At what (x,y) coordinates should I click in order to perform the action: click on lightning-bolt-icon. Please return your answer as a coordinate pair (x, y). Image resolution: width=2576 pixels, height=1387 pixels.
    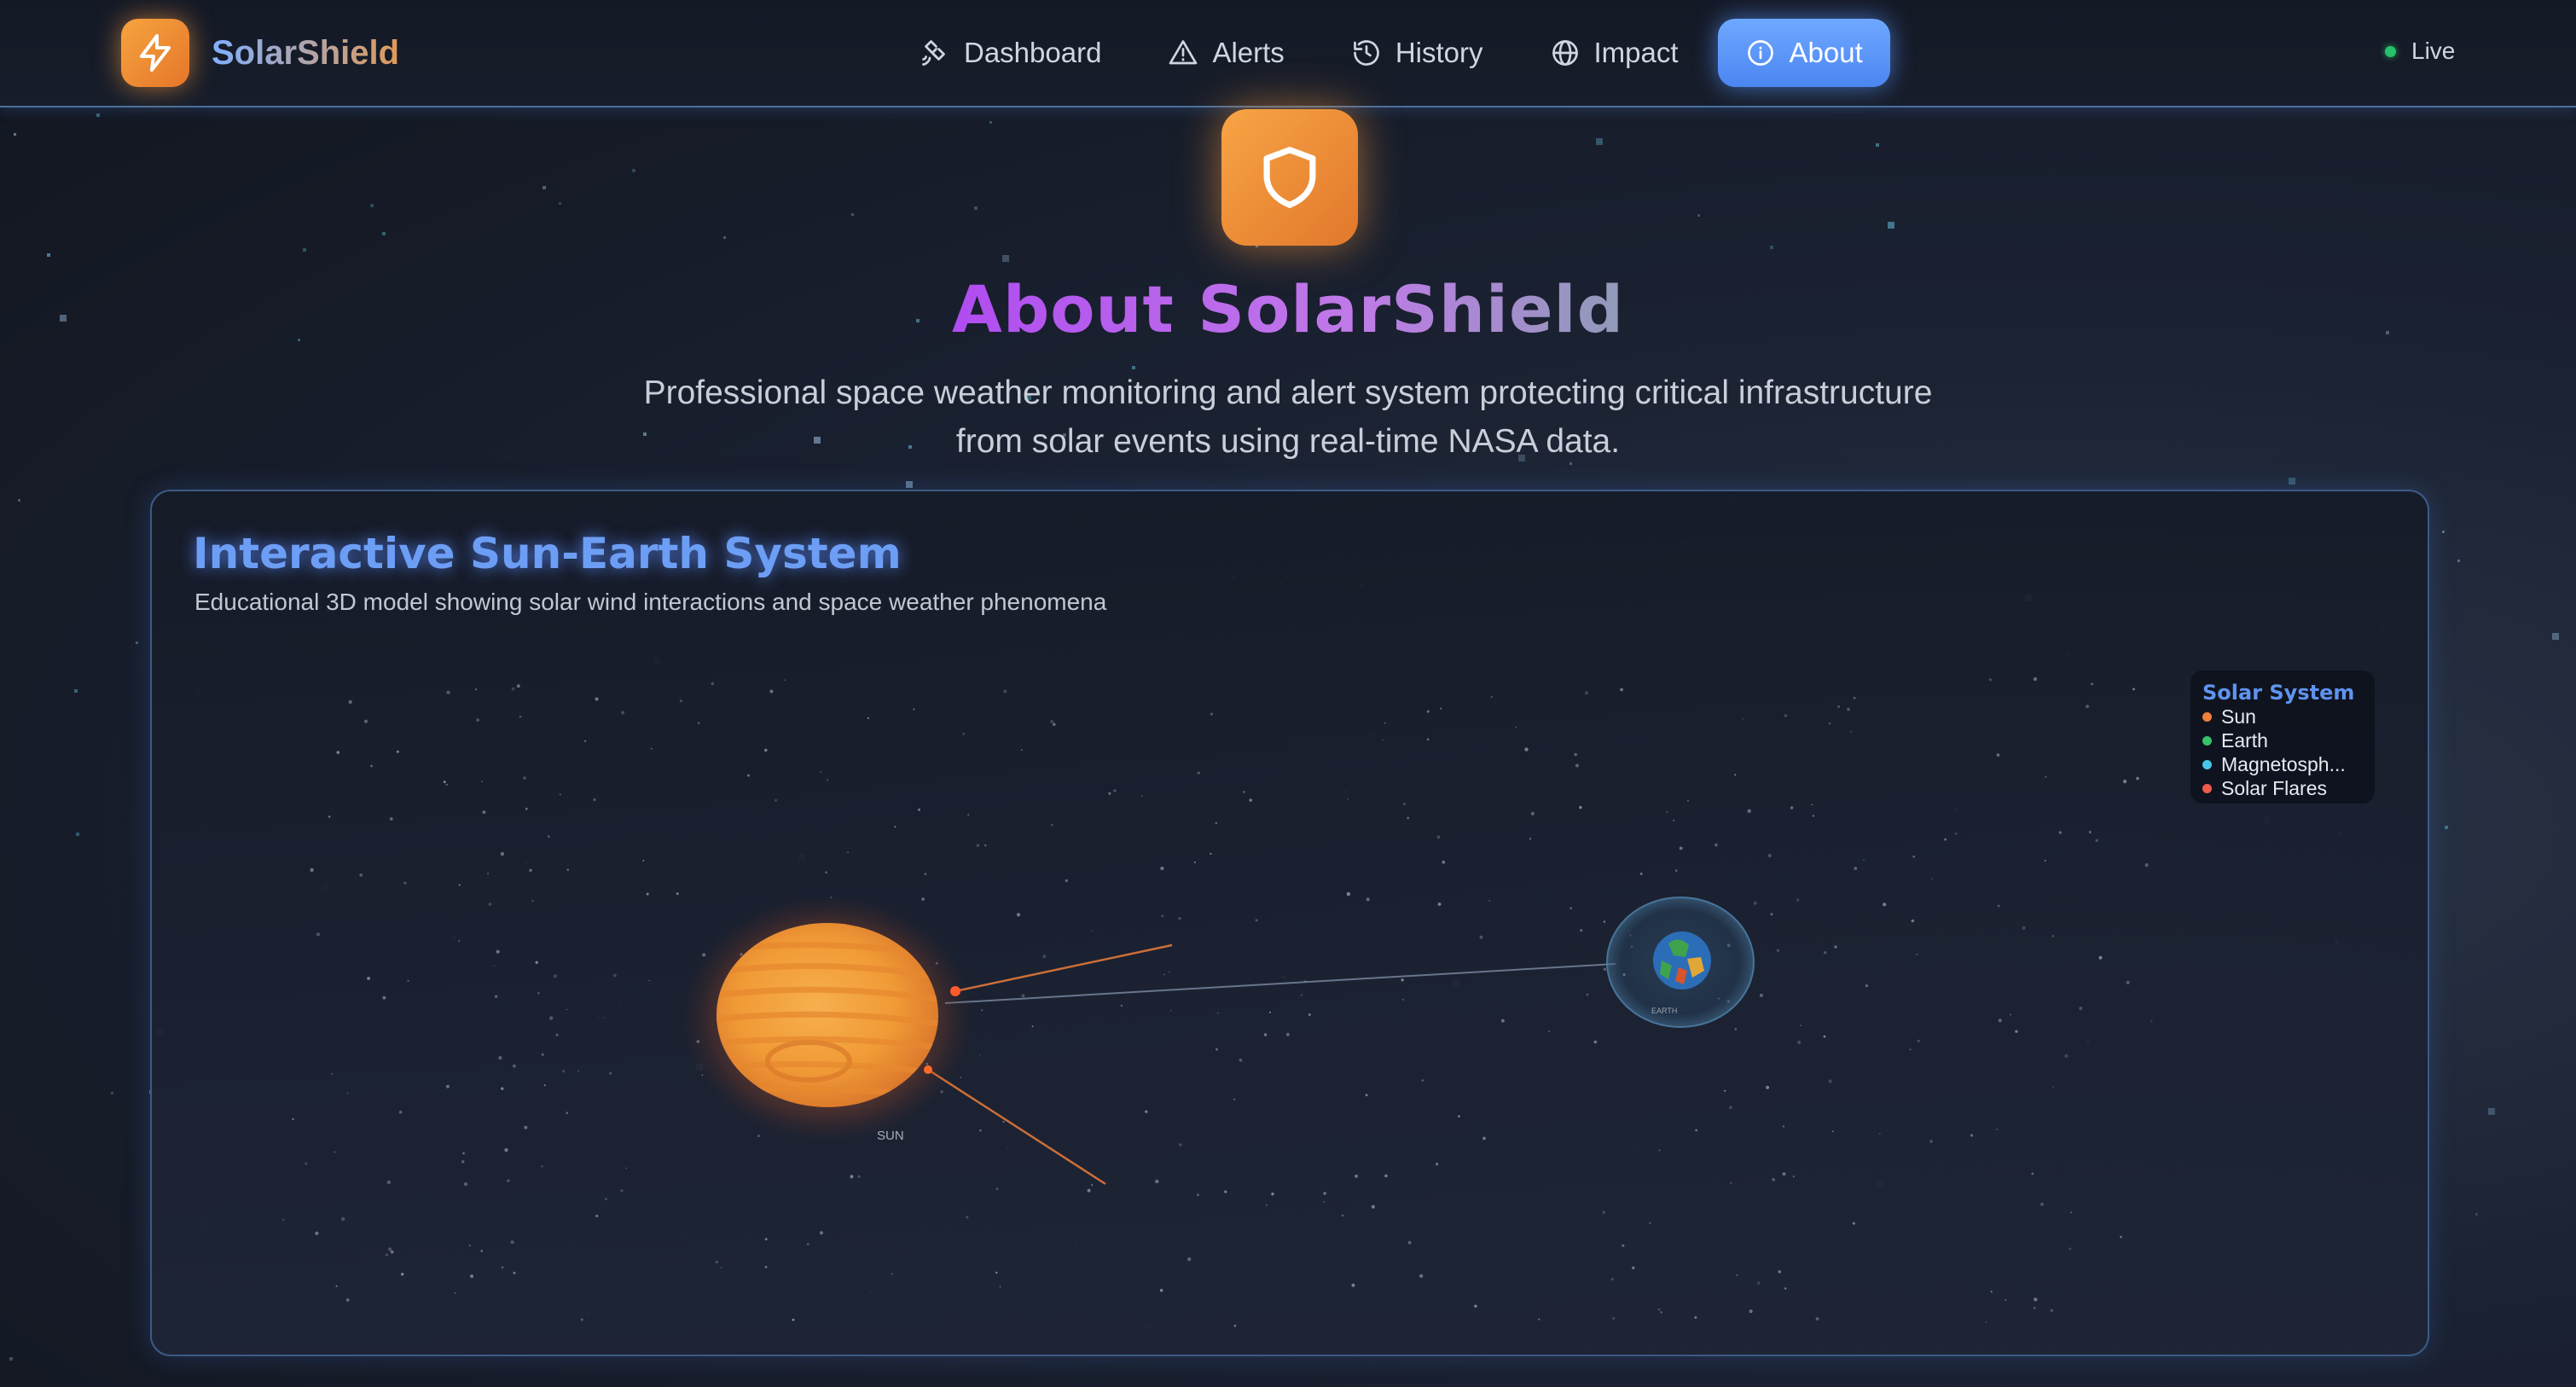
    Looking at the image, I should click on (155, 53).